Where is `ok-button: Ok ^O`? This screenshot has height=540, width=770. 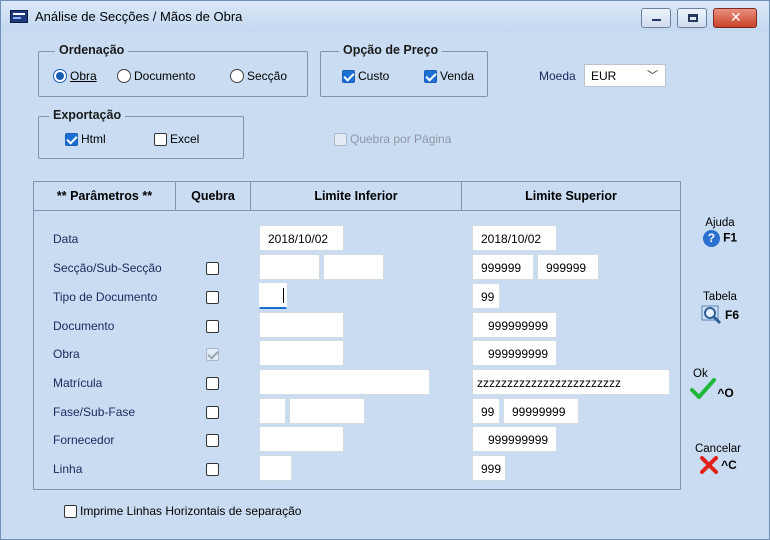
ok-button: Ok ^O is located at coordinates (712, 384).